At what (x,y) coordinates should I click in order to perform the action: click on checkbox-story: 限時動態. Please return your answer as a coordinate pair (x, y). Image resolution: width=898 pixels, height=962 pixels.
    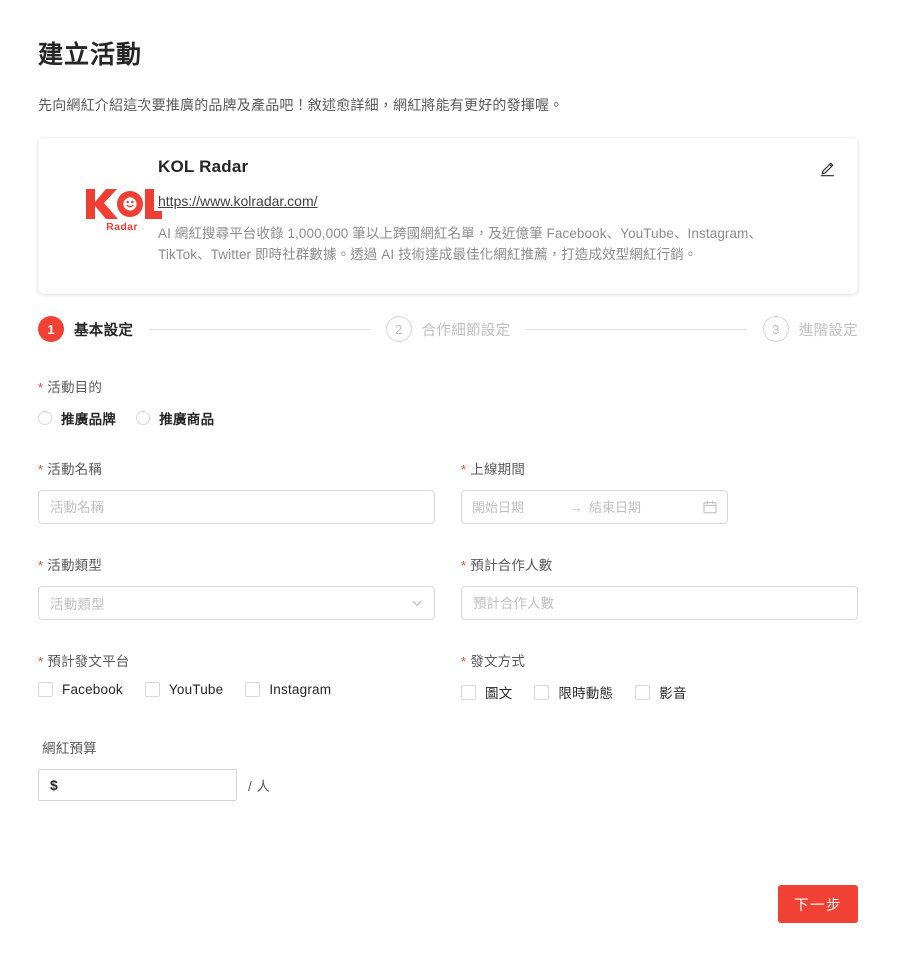
    Looking at the image, I should click on (573, 692).